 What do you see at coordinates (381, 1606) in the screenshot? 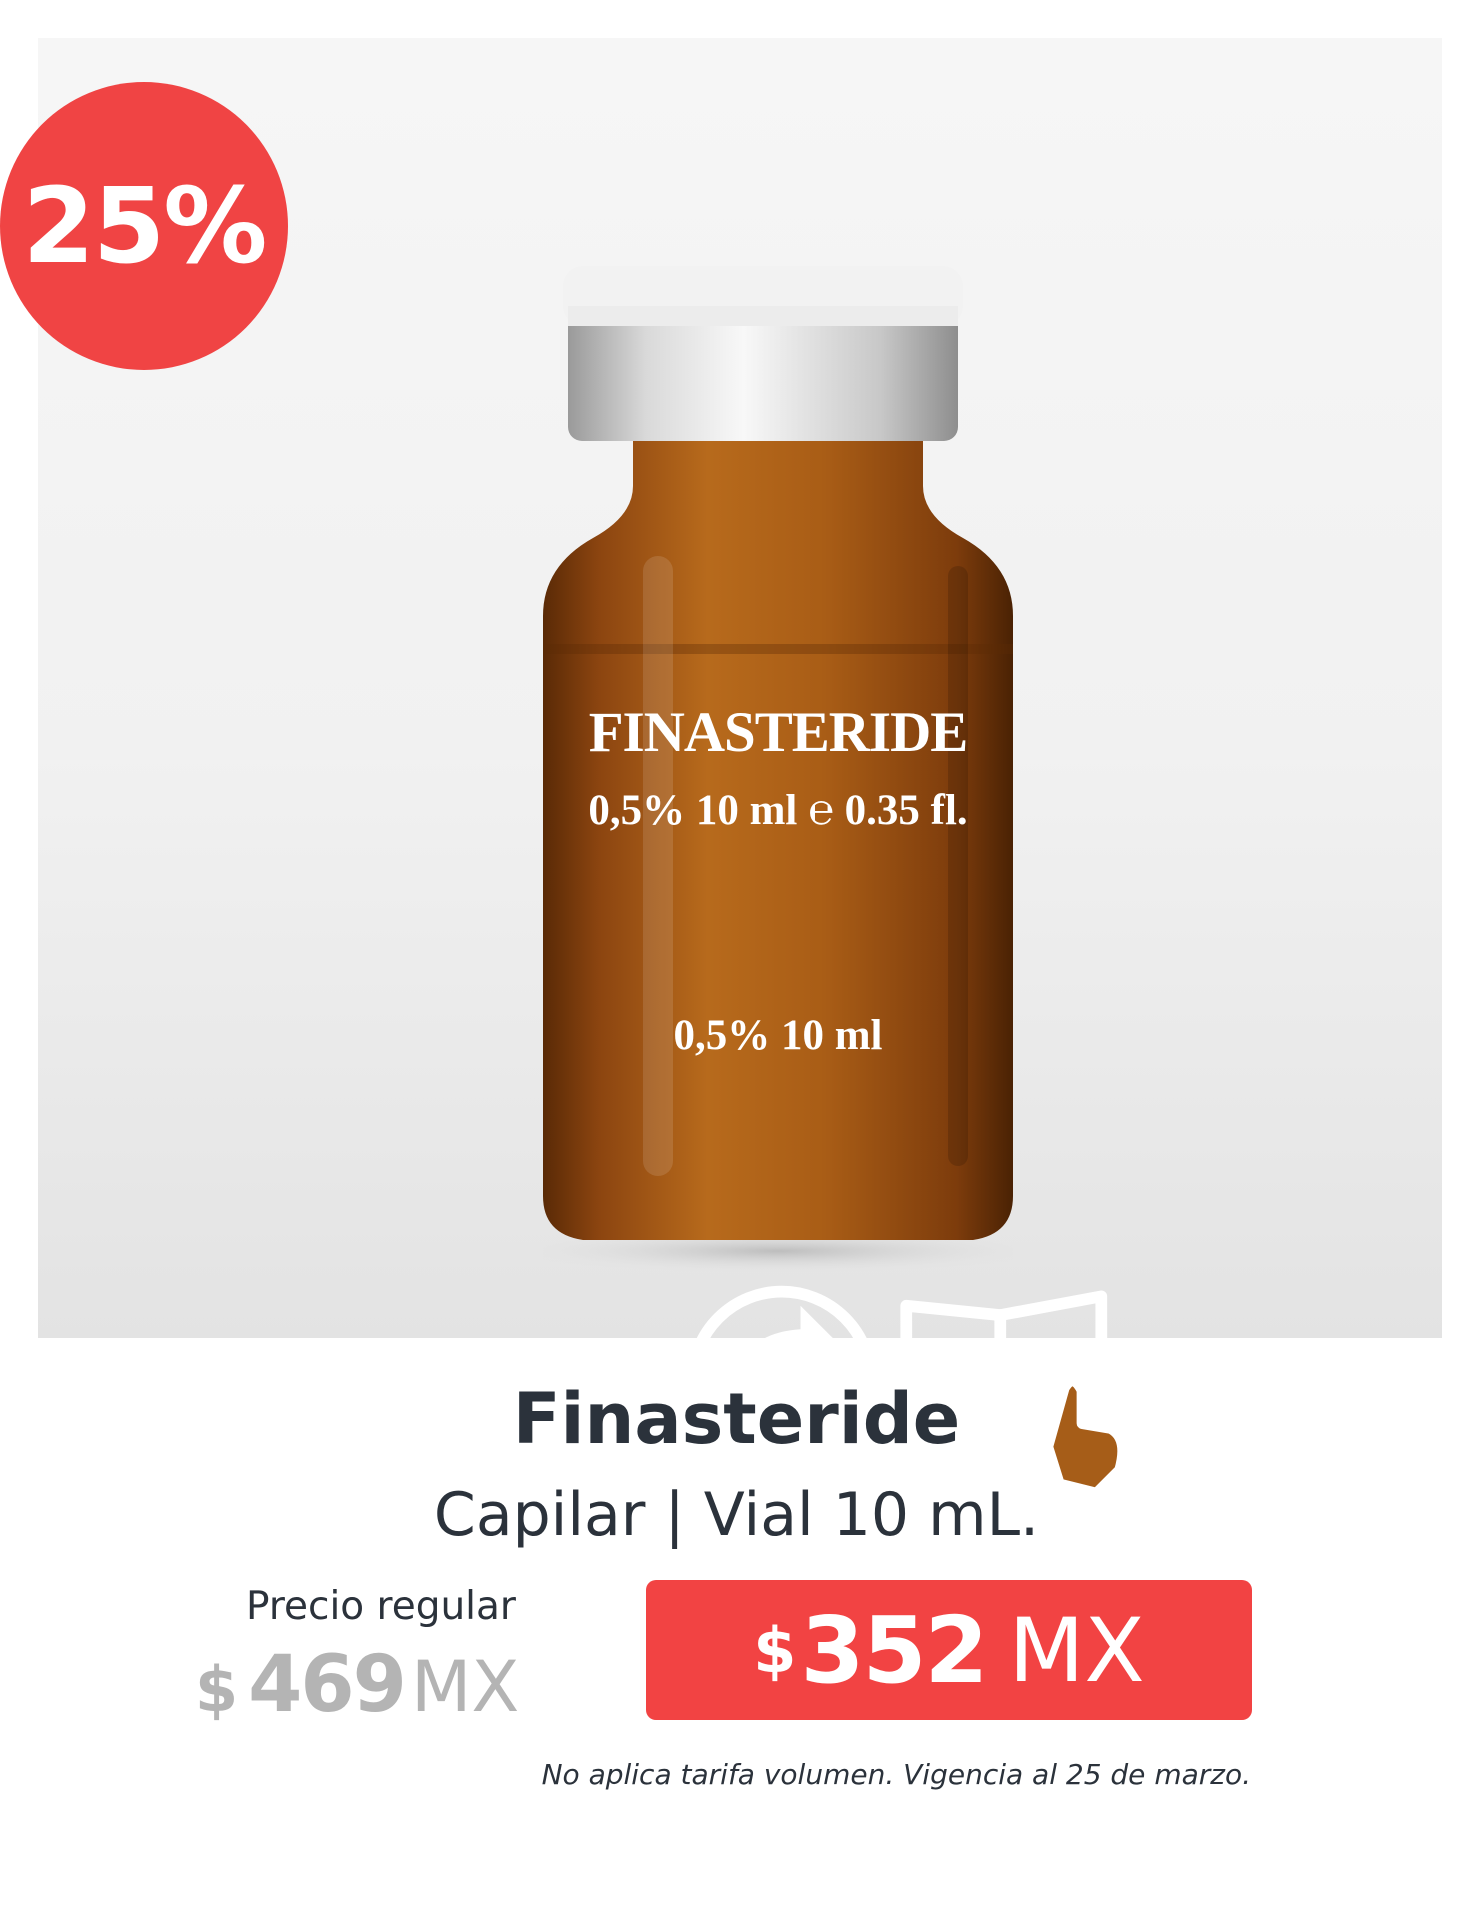
I see `regular-price-label: Precio regular` at bounding box center [381, 1606].